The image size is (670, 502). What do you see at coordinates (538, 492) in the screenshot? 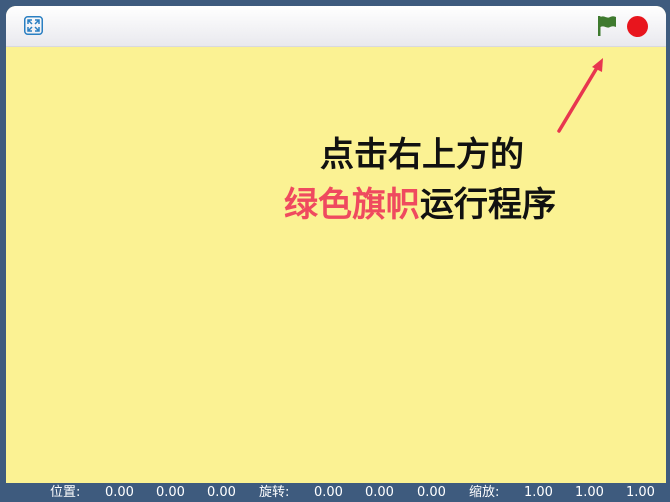
I see `scale-x-value: 1.00` at bounding box center [538, 492].